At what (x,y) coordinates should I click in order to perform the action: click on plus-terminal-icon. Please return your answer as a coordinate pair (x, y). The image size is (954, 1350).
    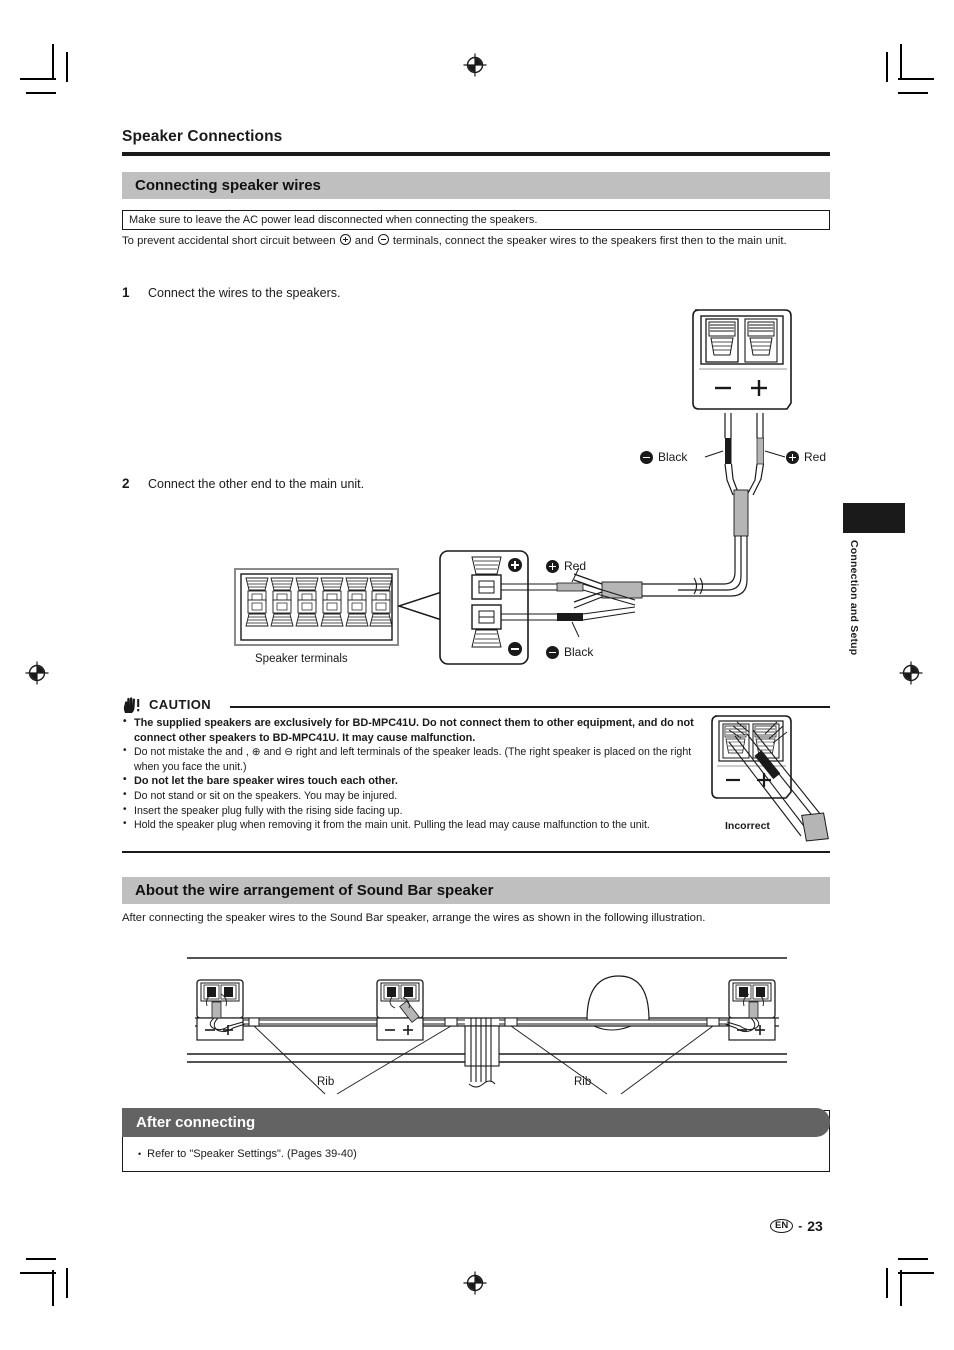
    Looking at the image, I should click on (345, 239).